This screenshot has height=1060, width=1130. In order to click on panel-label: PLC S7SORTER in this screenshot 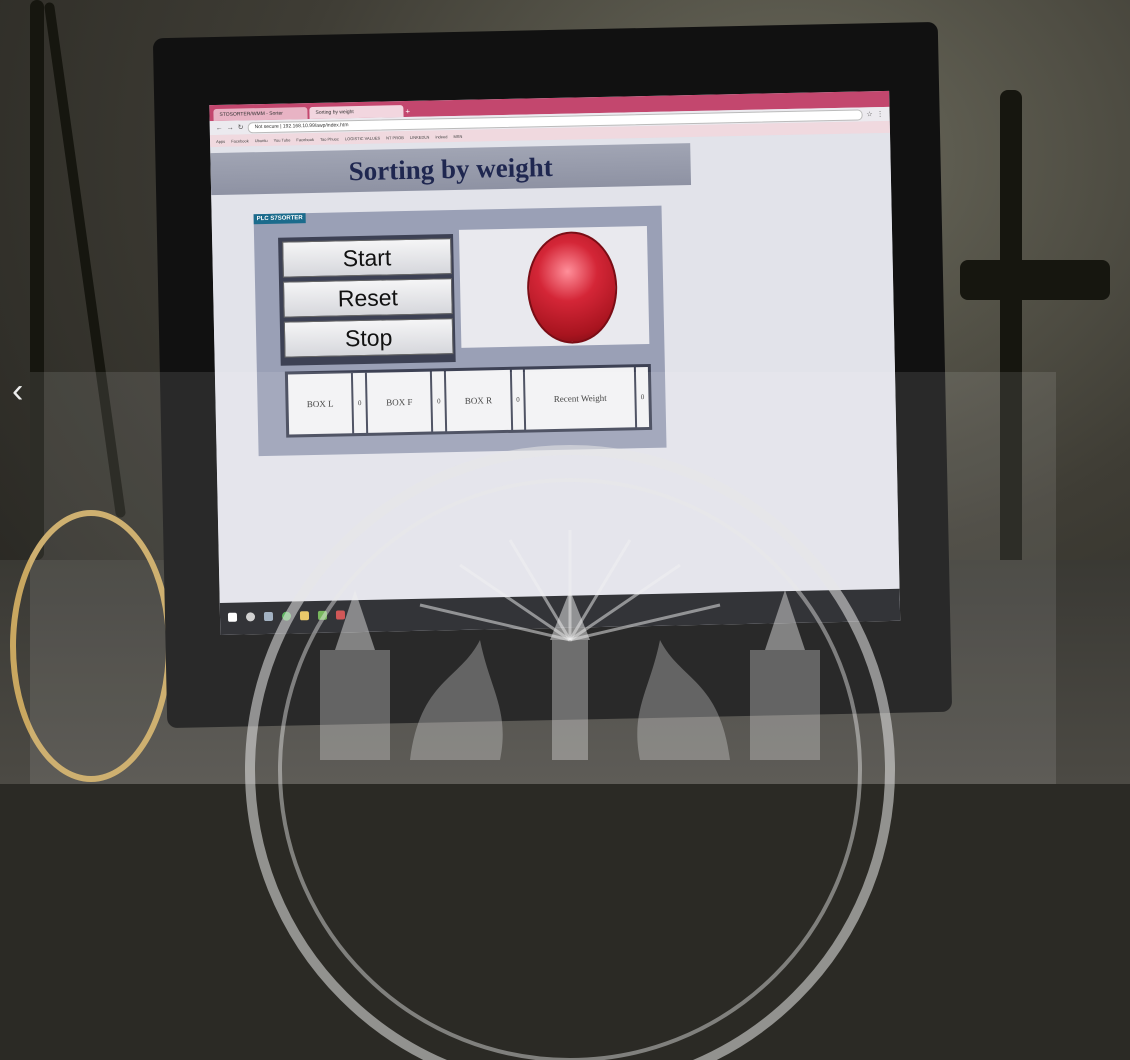, I will do `click(279, 219)`.